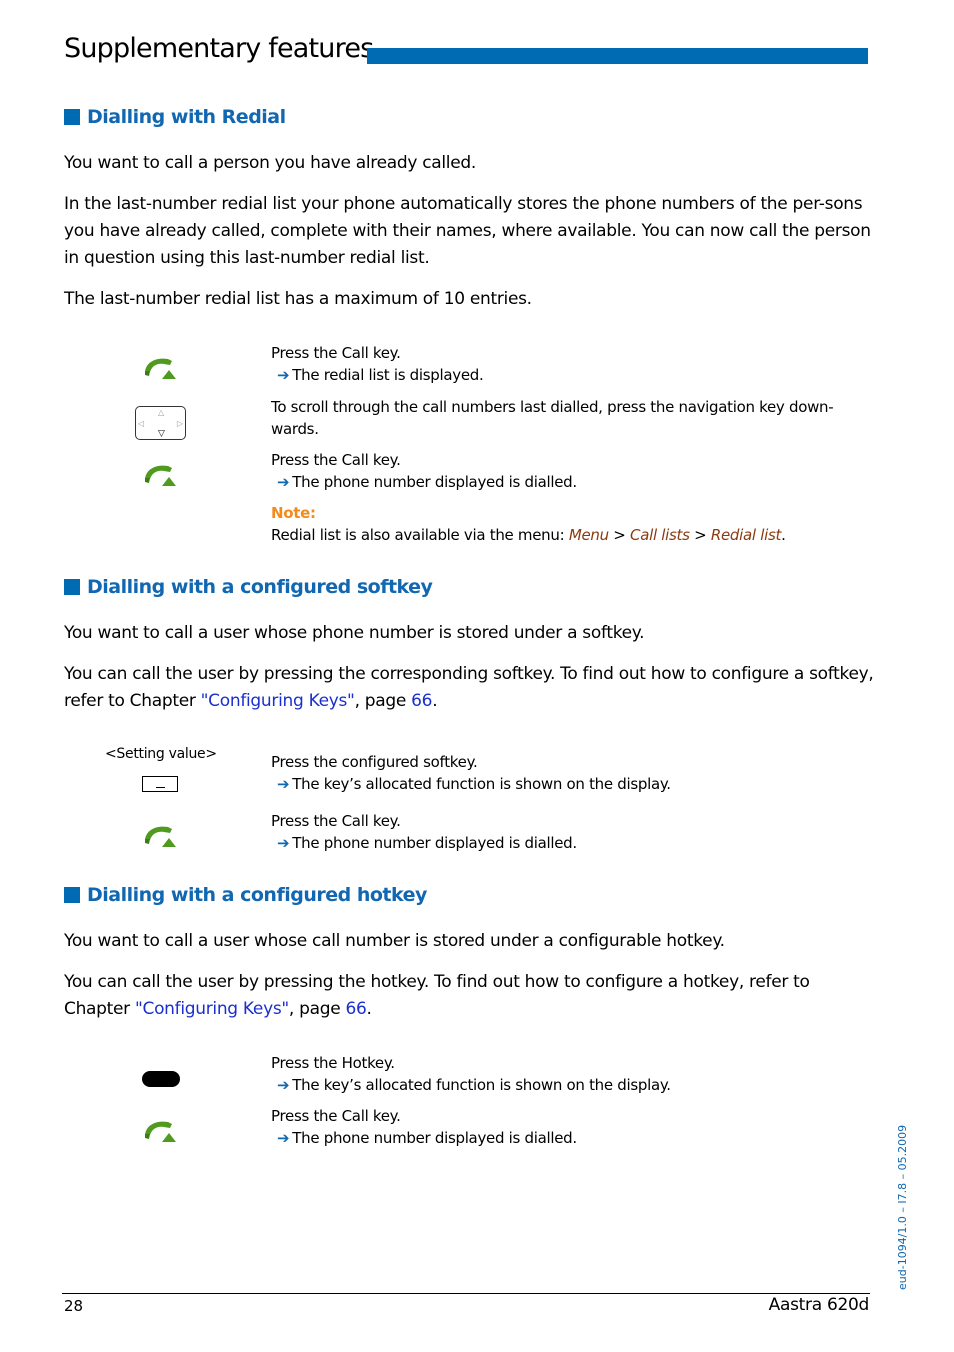 This screenshot has height=1352, width=954. I want to click on section-heading-text: Dialling with Redial, so click(186, 117).